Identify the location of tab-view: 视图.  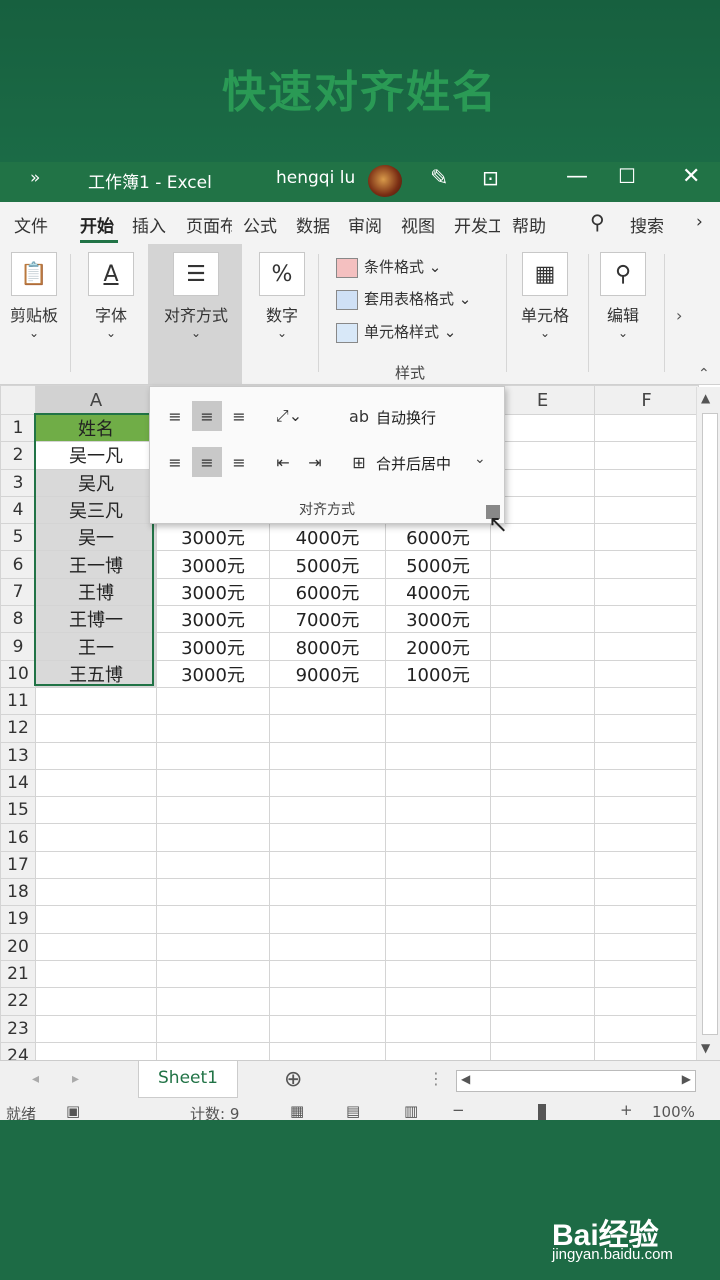
(418, 224).